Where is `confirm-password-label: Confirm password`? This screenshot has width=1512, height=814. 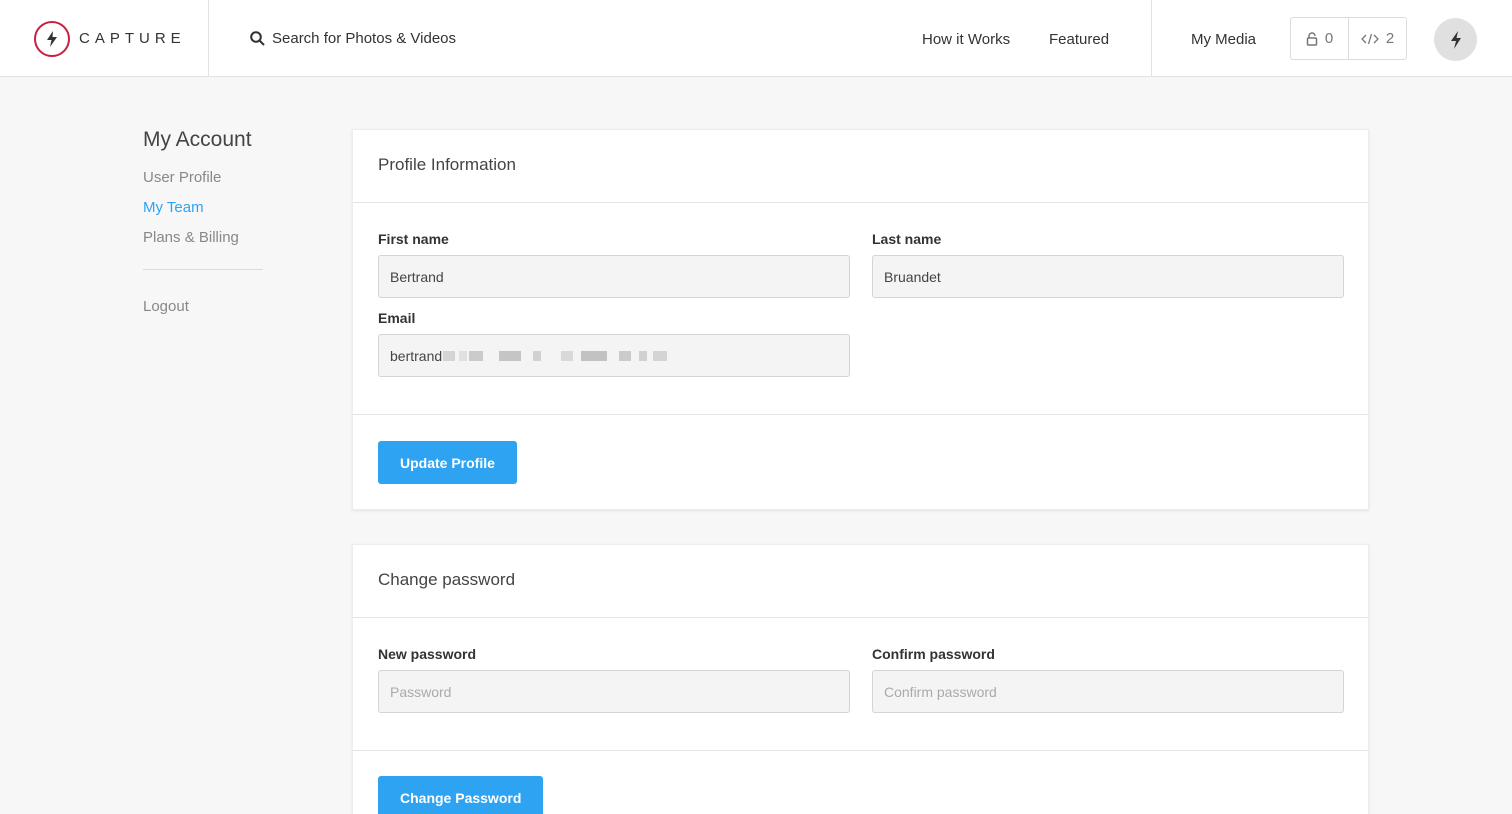 confirm-password-label: Confirm password is located at coordinates (933, 654).